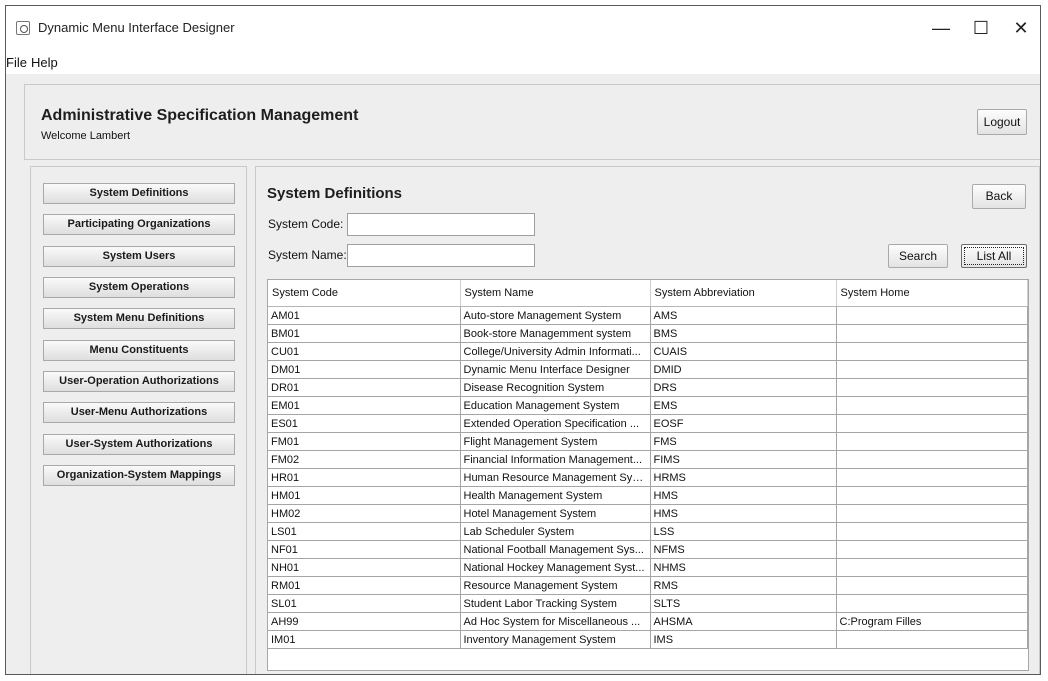 The width and height of the screenshot is (1048, 681). I want to click on table-cell: AMS, so click(743, 315).